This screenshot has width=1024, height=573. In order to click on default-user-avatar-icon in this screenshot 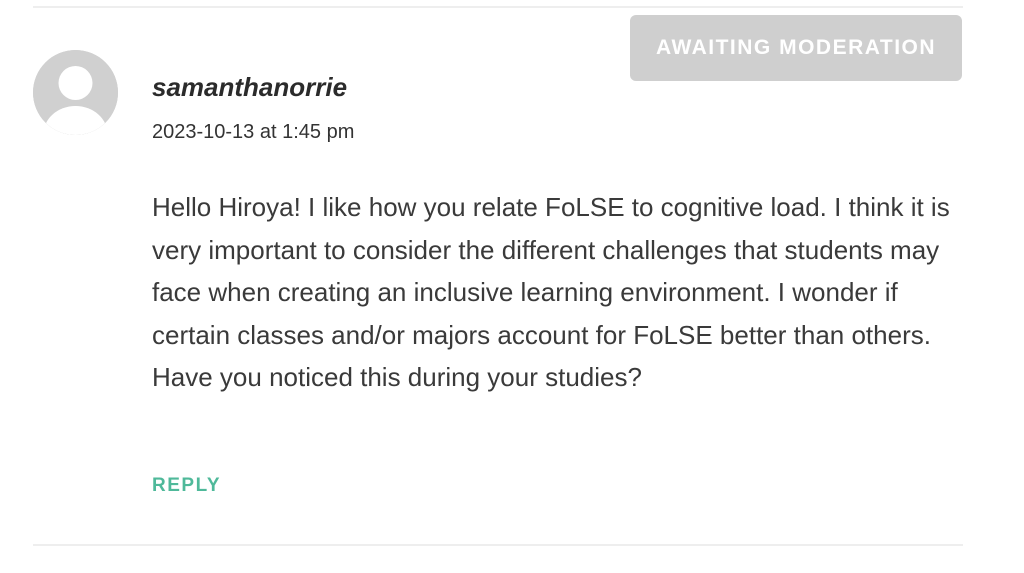, I will do `click(75, 92)`.